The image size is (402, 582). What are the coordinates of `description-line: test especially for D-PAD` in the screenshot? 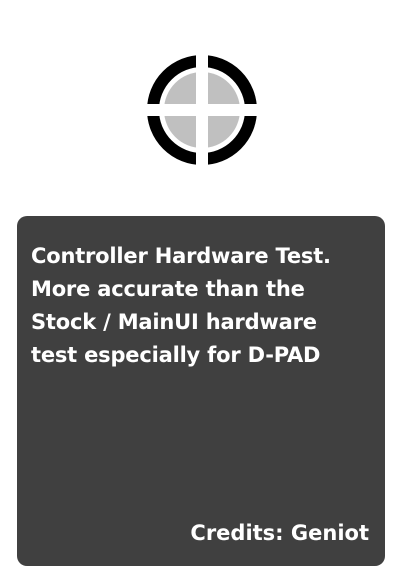 It's located at (176, 355).